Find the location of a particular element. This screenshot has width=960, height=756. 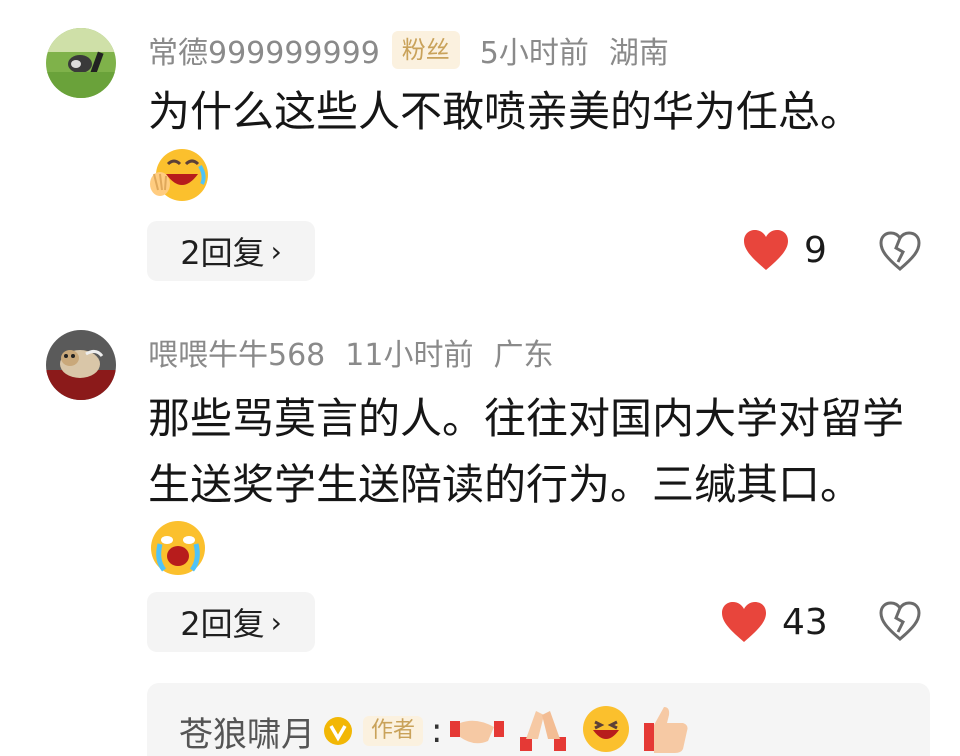

comment-text-content: 为什么这些人不敢喷亲美的华为任总。 is located at coordinates (505, 111).